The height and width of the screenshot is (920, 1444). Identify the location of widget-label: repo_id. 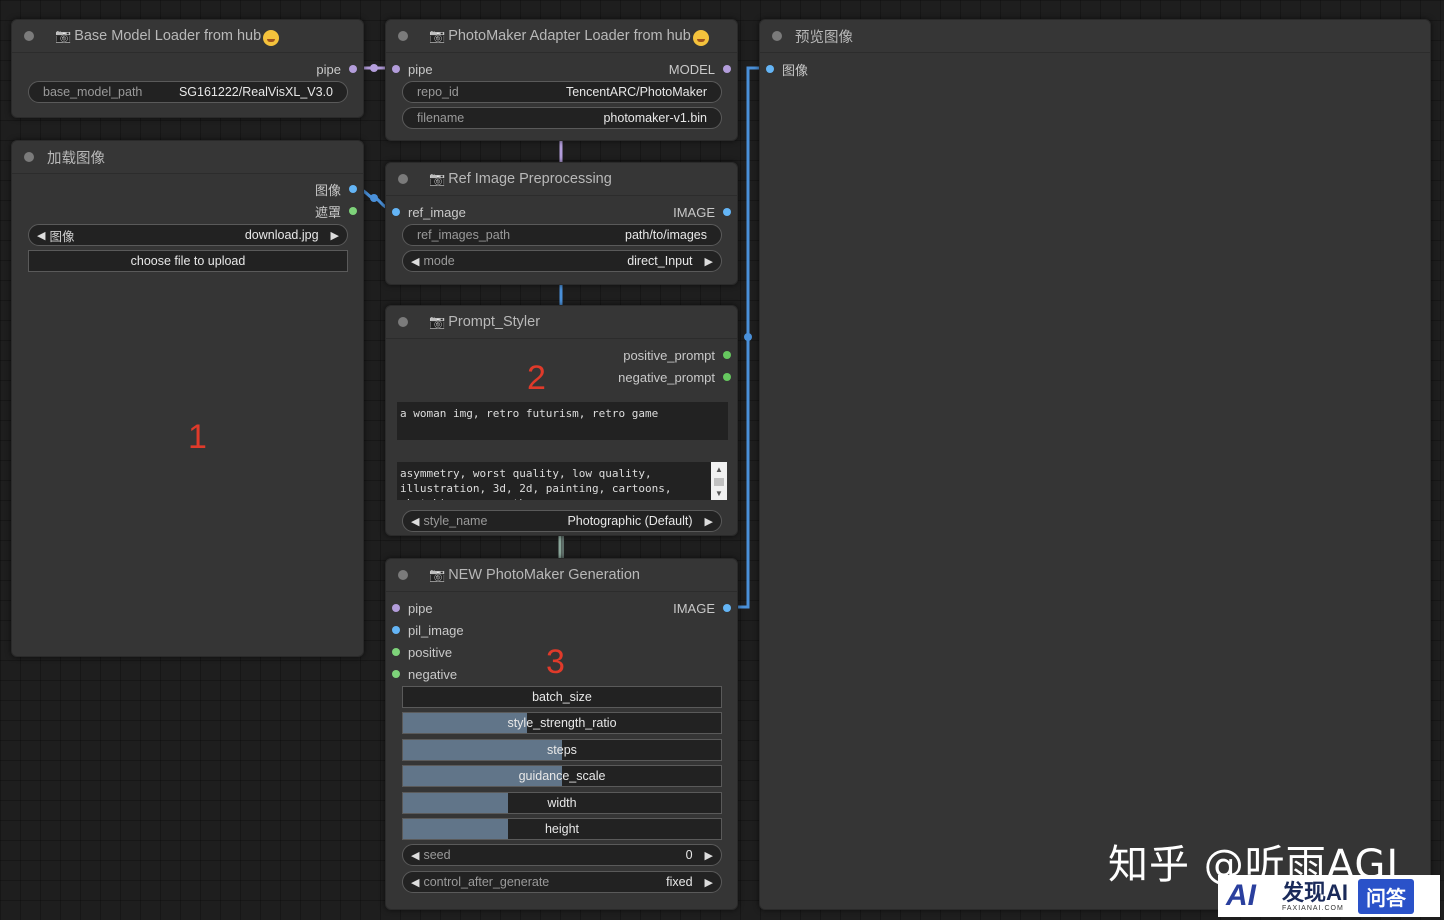
(438, 92).